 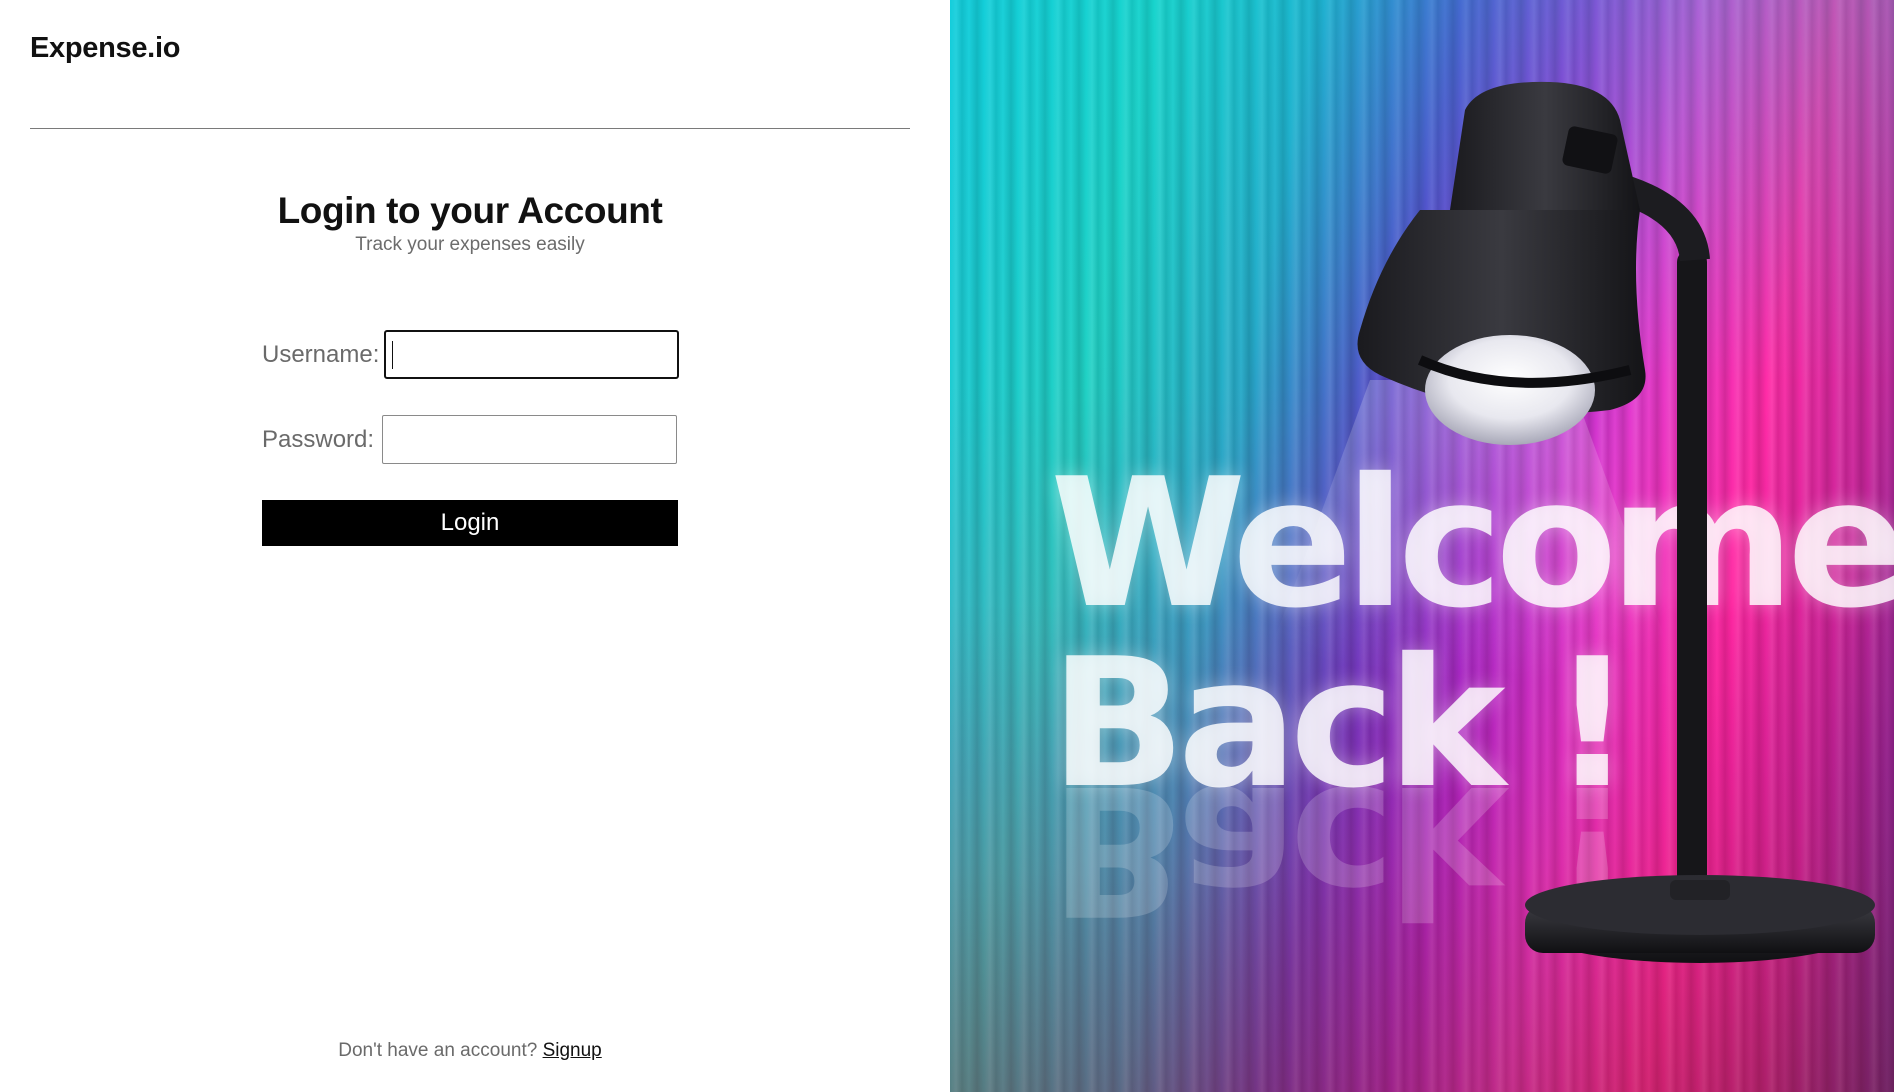 I want to click on brand-logo: Expense.io, so click(x=105, y=48).